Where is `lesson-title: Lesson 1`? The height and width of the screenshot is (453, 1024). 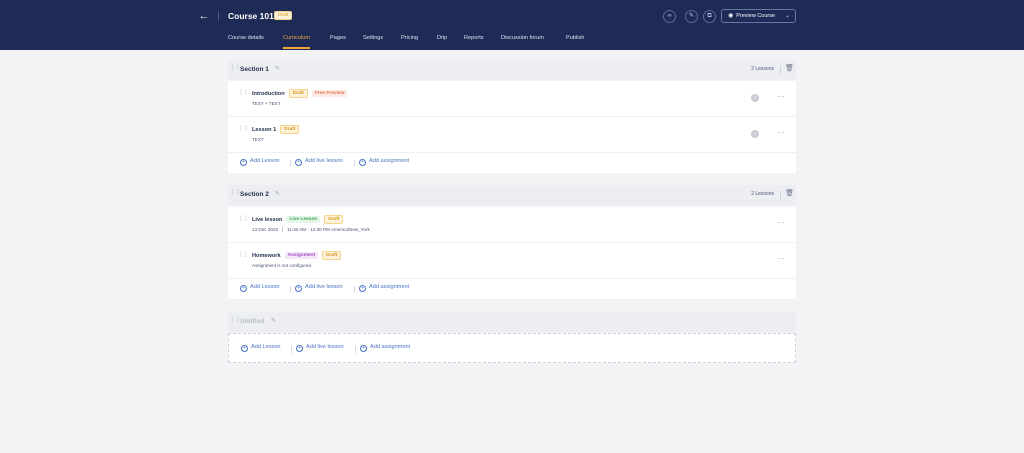 lesson-title: Lesson 1 is located at coordinates (264, 129).